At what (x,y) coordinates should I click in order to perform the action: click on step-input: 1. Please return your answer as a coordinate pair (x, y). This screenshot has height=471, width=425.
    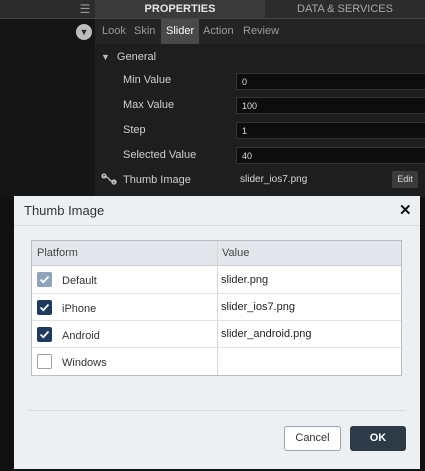
    Looking at the image, I should click on (330, 130).